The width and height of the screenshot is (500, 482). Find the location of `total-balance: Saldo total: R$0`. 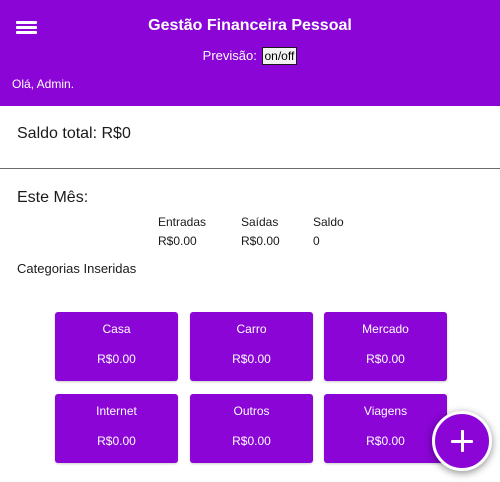

total-balance: Saldo total: R$0 is located at coordinates (74, 133).